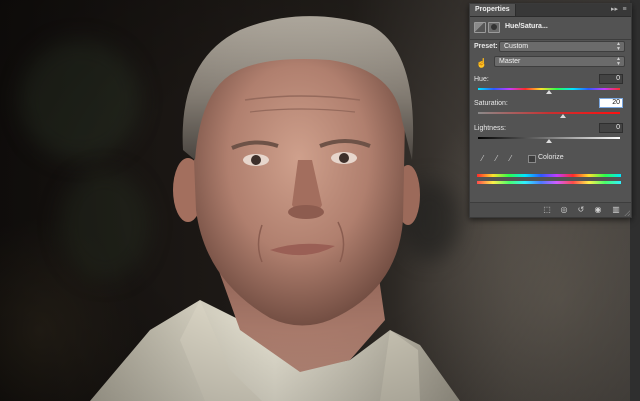 The width and height of the screenshot is (640, 401). I want to click on trash-icon: ▥, so click(616, 209).